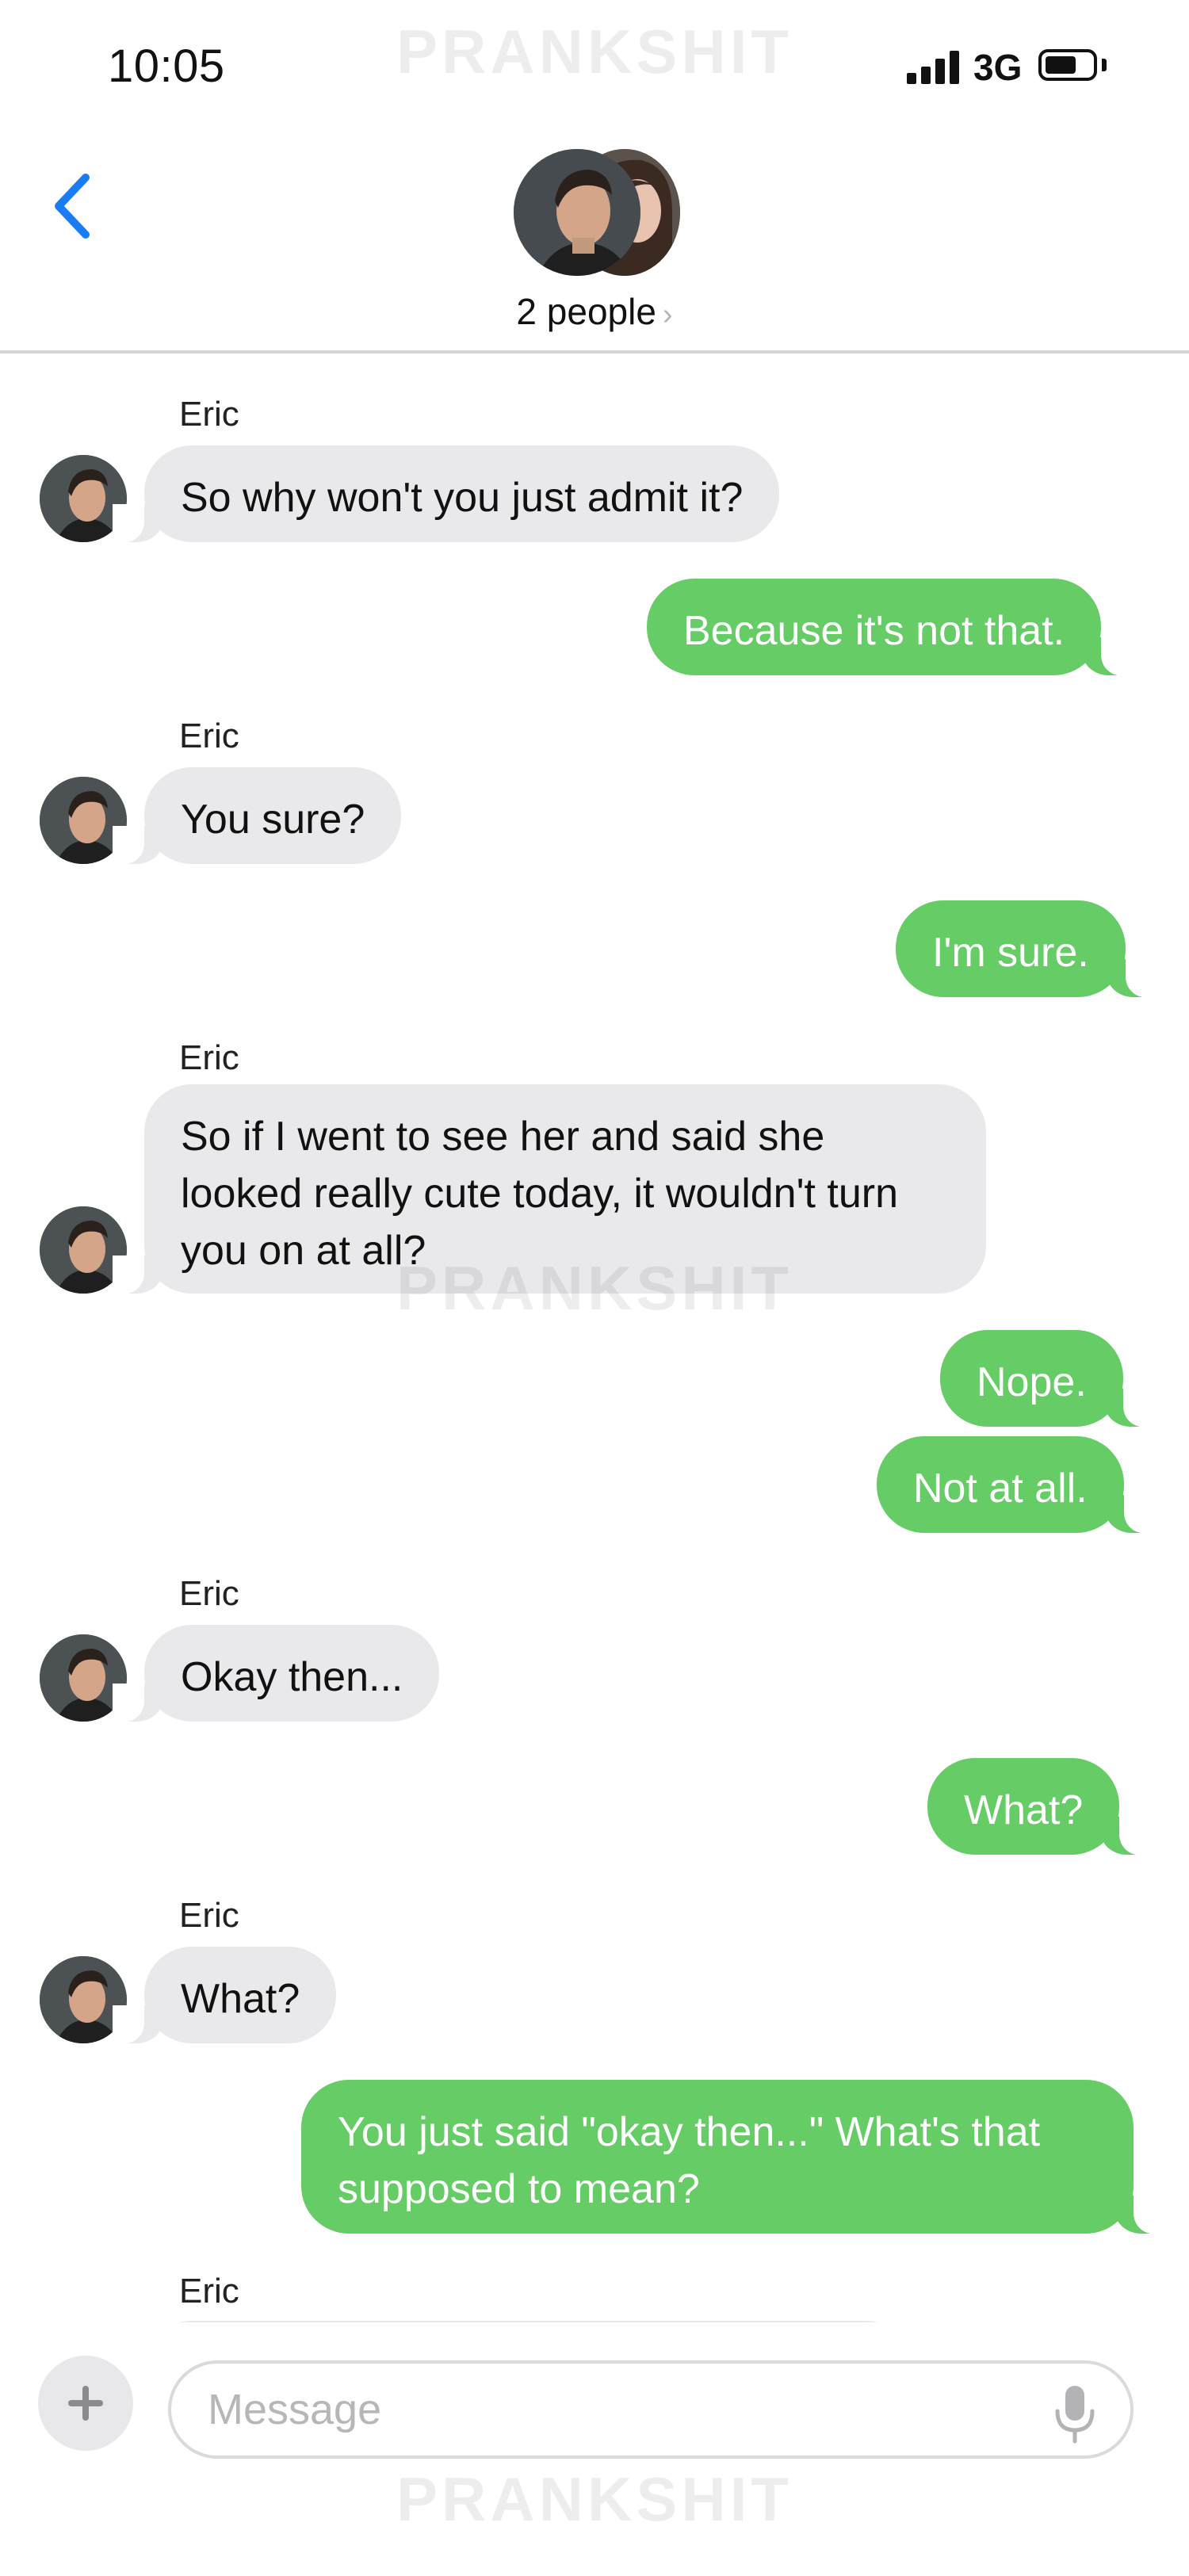 Image resolution: width=1189 pixels, height=2576 pixels. I want to click on message-line: you on at all?, so click(303, 1251).